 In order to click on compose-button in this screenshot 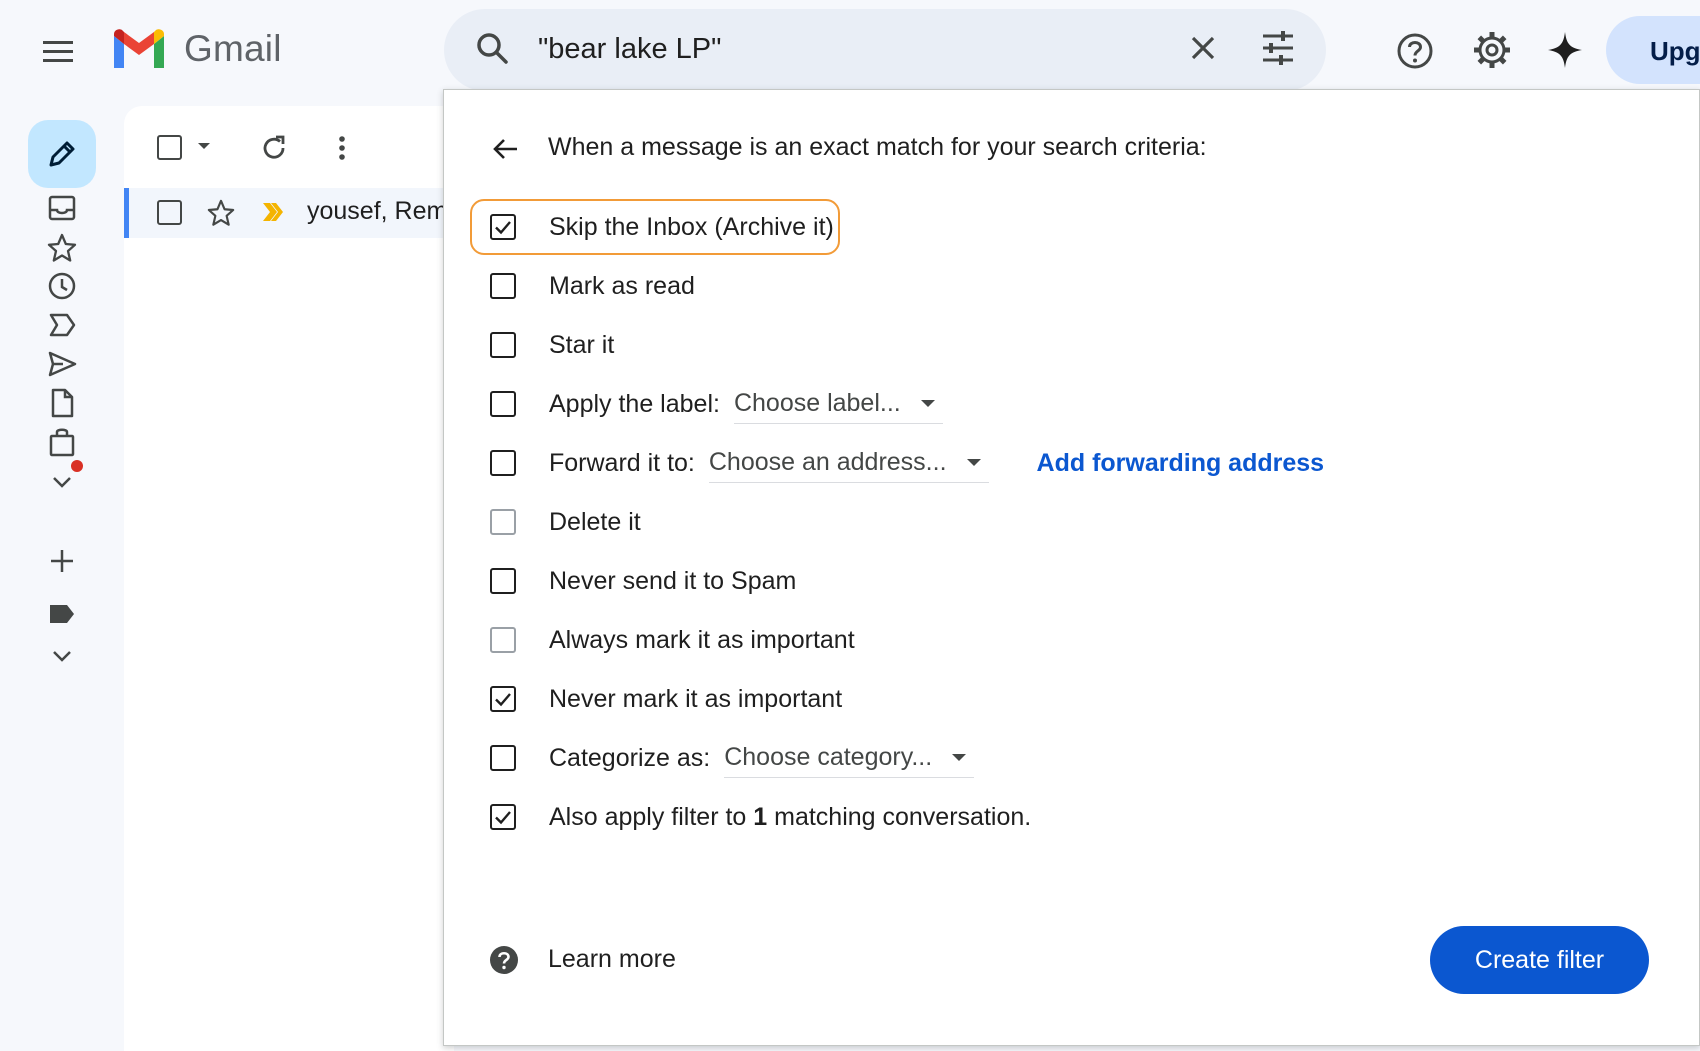, I will do `click(62, 154)`.